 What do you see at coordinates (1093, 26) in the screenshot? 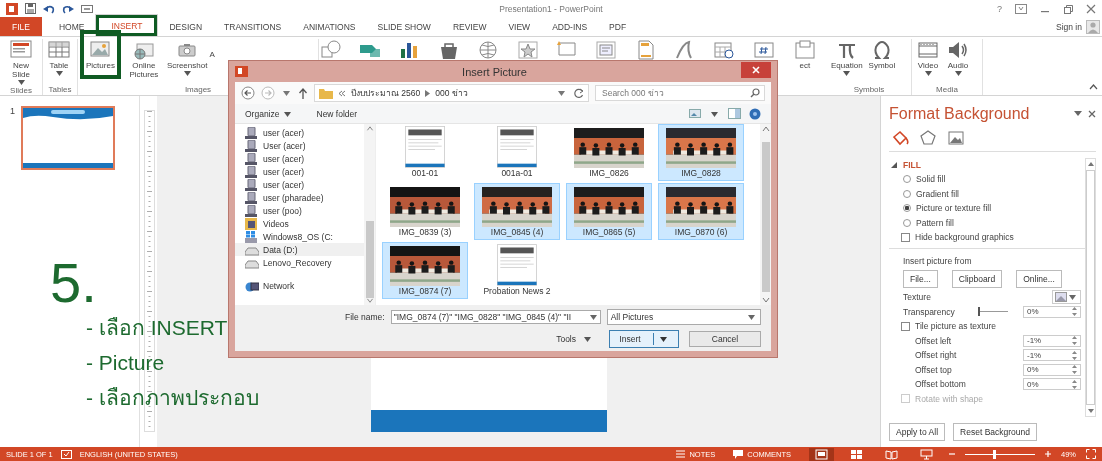
I see `account-avatar-icon` at bounding box center [1093, 26].